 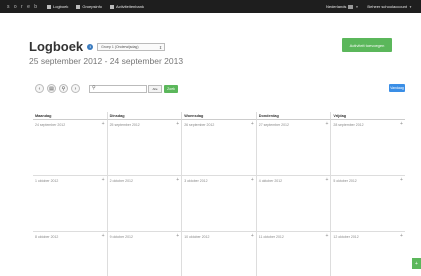 What do you see at coordinates (70, 204) in the screenshot?
I see `calendar-day-cell: 1 oktober 2012 +` at bounding box center [70, 204].